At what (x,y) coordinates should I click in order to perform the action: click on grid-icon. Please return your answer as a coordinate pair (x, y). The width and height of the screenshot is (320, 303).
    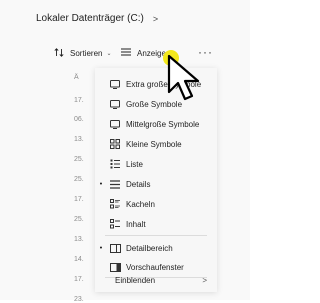
    Looking at the image, I should click on (115, 144).